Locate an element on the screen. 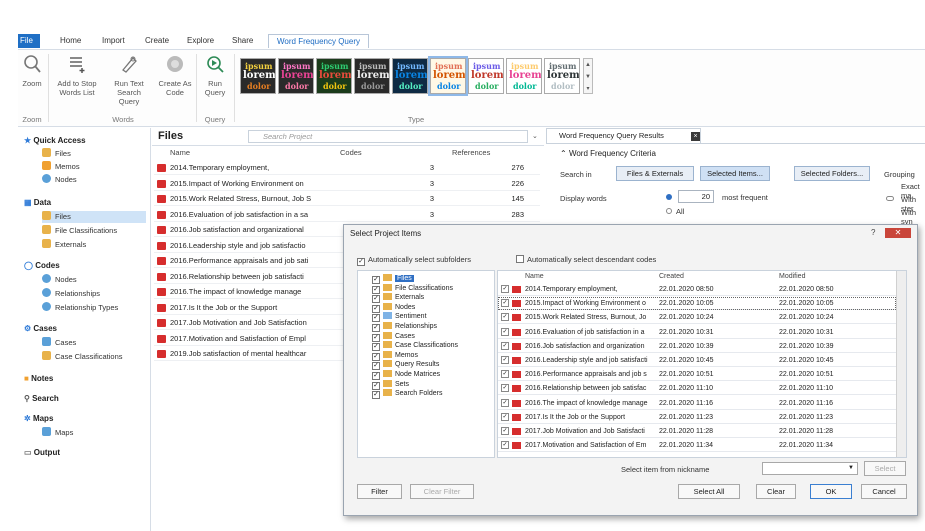  tree-node: ✓ Cases is located at coordinates (393, 336).